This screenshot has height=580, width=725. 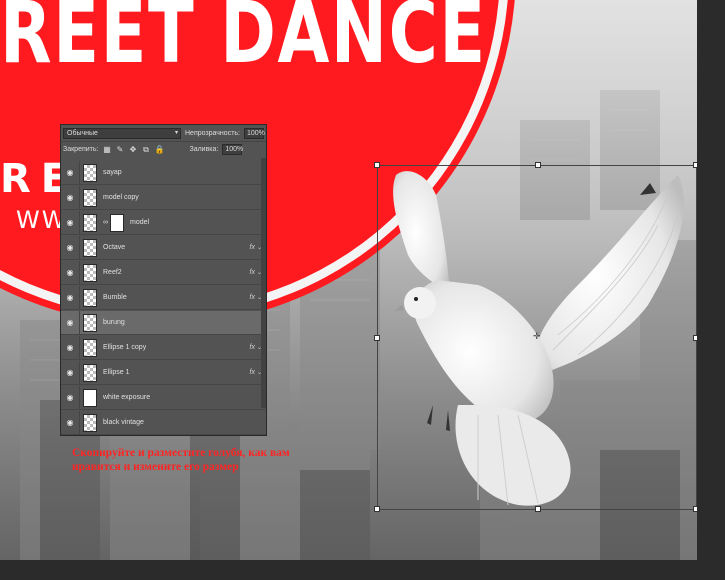 I want to click on poster-title: REET DANCE, so click(x=243, y=41).